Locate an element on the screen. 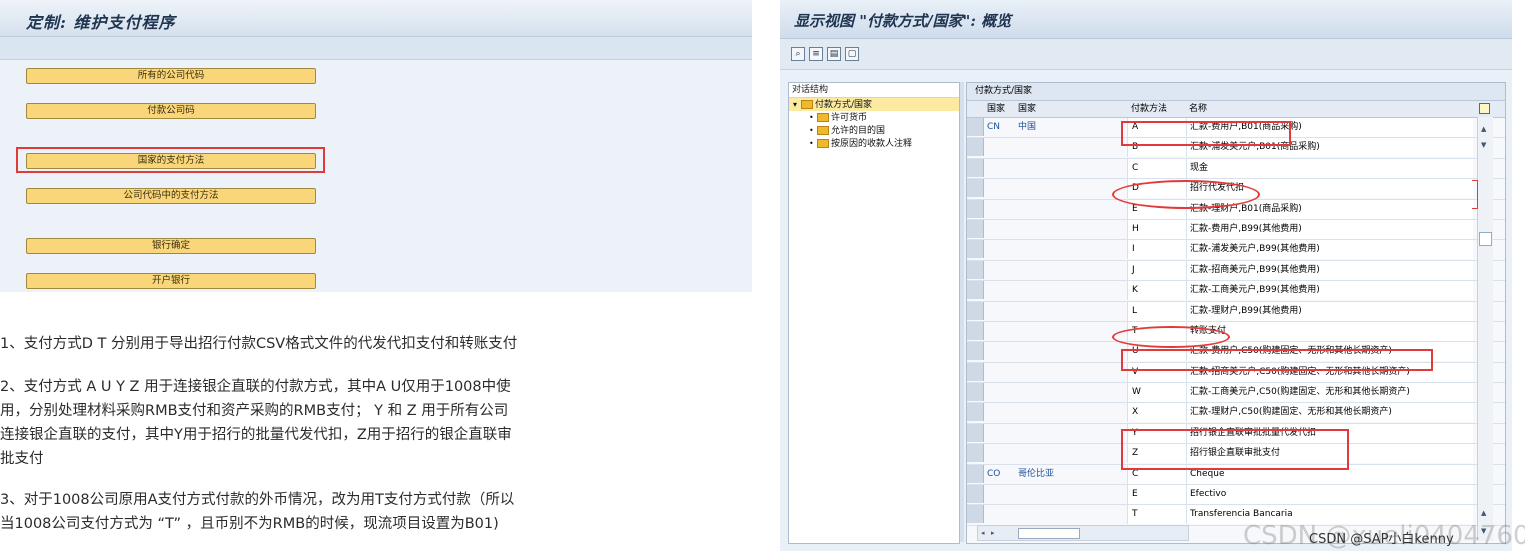 The width and height of the screenshot is (1525, 551). tree-item-currencies: • 许可货币 is located at coordinates (874, 117).